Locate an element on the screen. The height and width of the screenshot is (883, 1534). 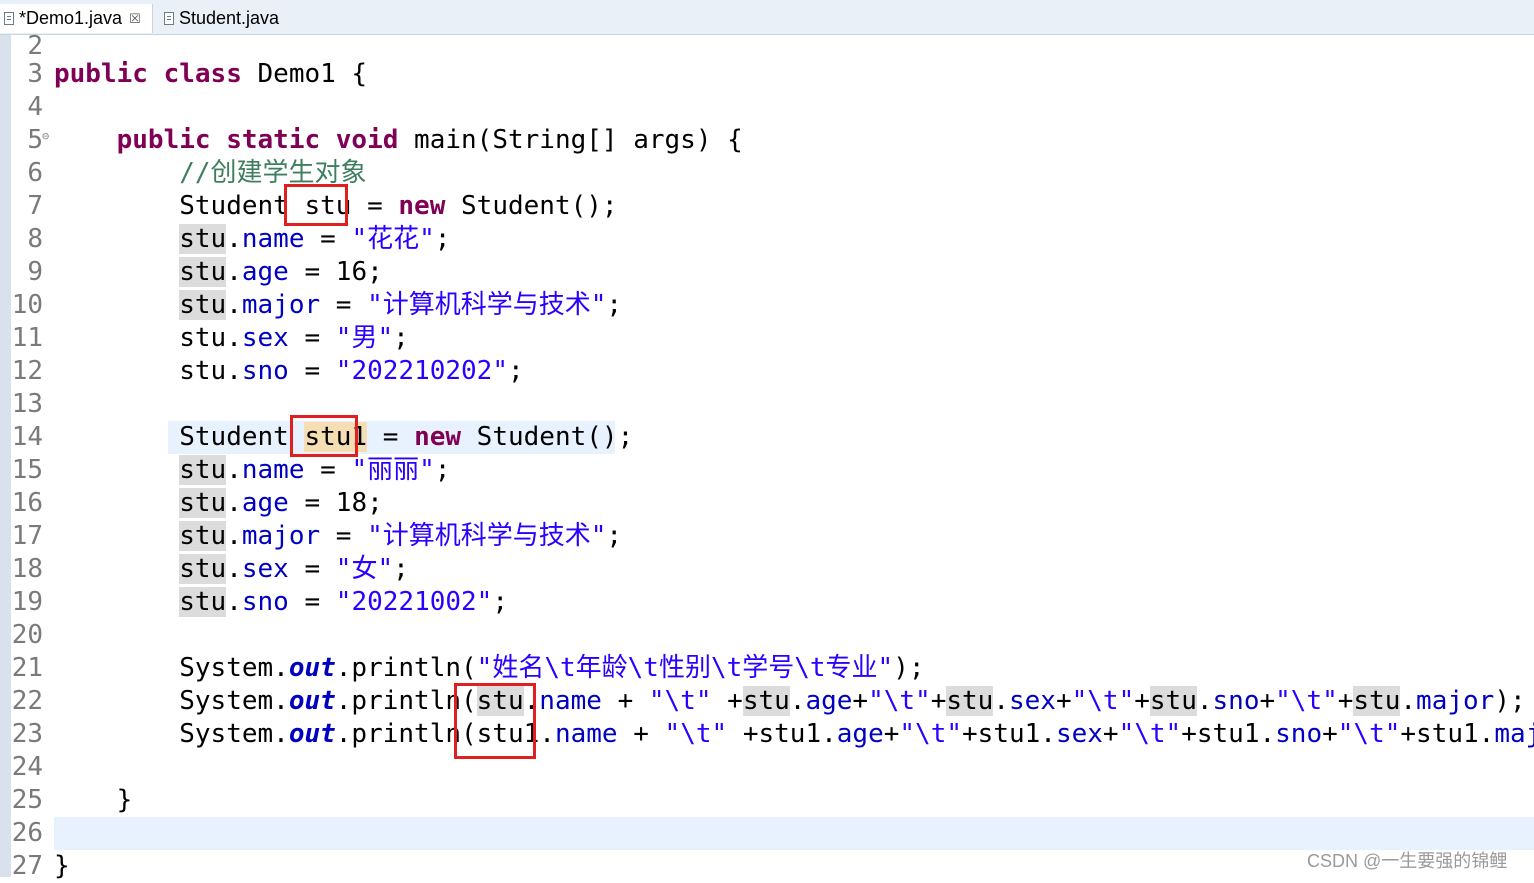
number-literal: 18 is located at coordinates (351, 503).